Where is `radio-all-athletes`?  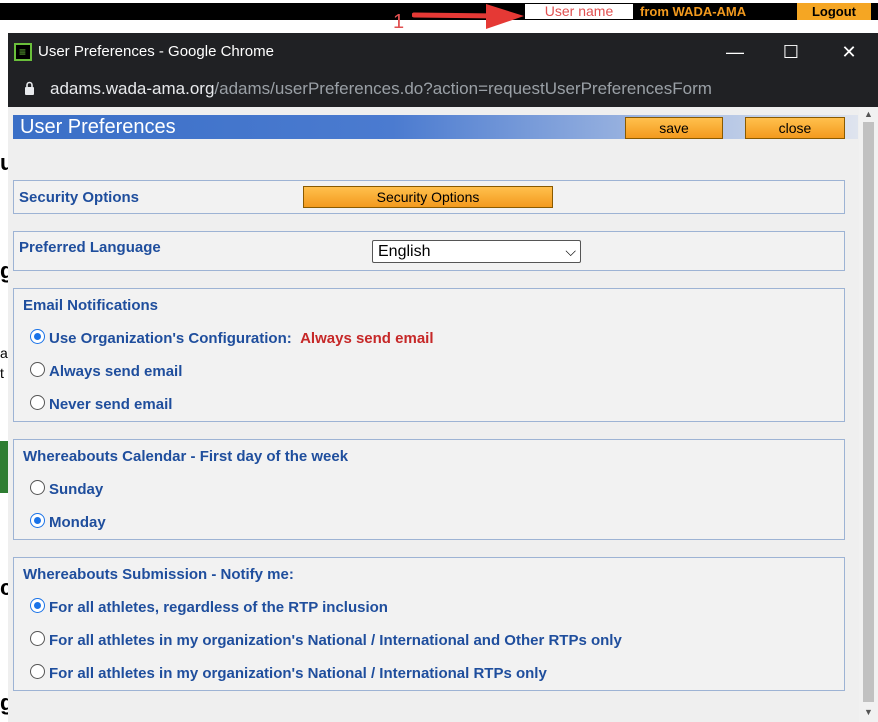 radio-all-athletes is located at coordinates (37, 605).